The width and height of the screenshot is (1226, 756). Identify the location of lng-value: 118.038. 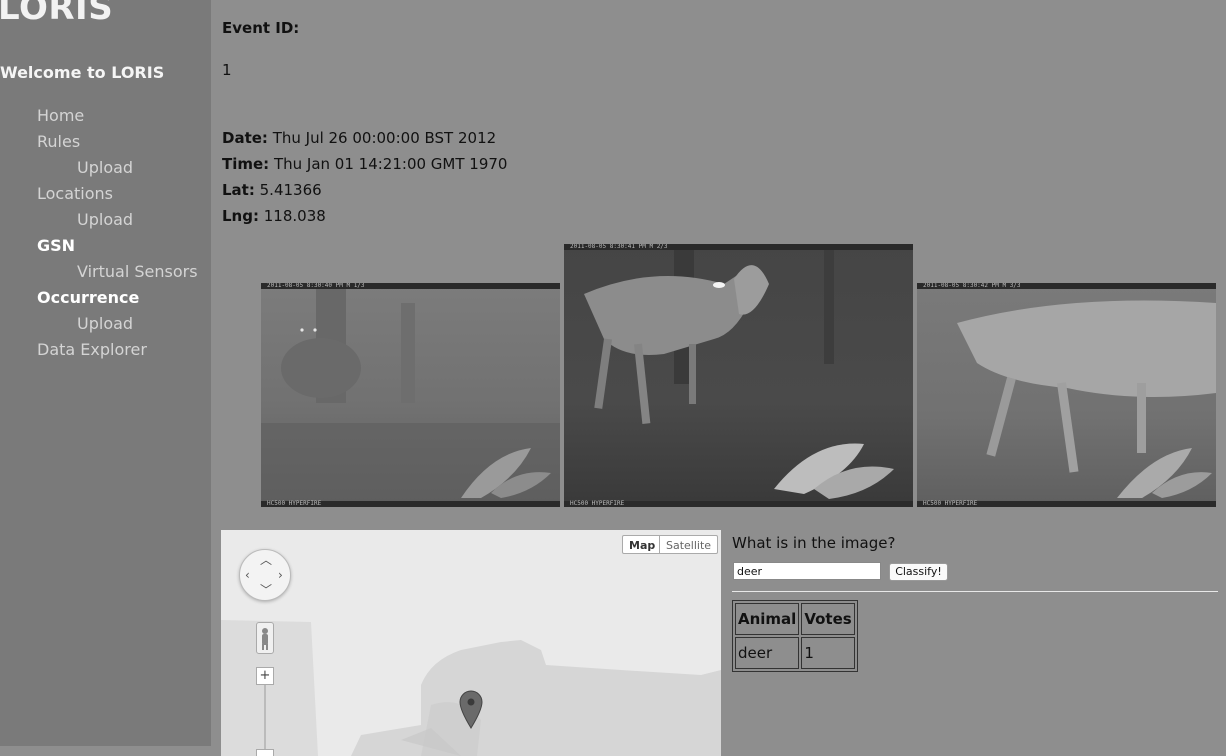
(294, 216).